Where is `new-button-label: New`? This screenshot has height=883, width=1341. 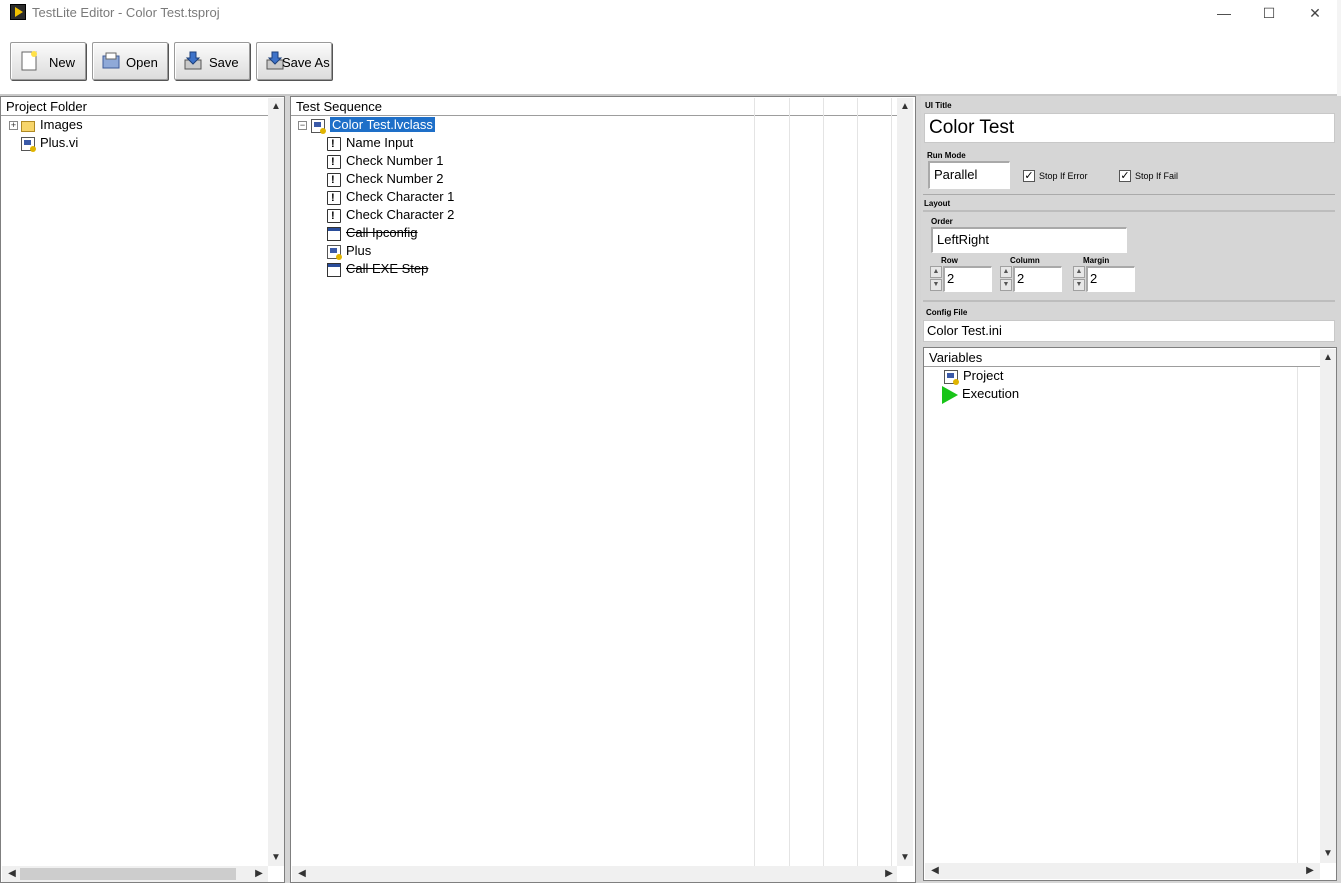 new-button-label: New is located at coordinates (62, 62).